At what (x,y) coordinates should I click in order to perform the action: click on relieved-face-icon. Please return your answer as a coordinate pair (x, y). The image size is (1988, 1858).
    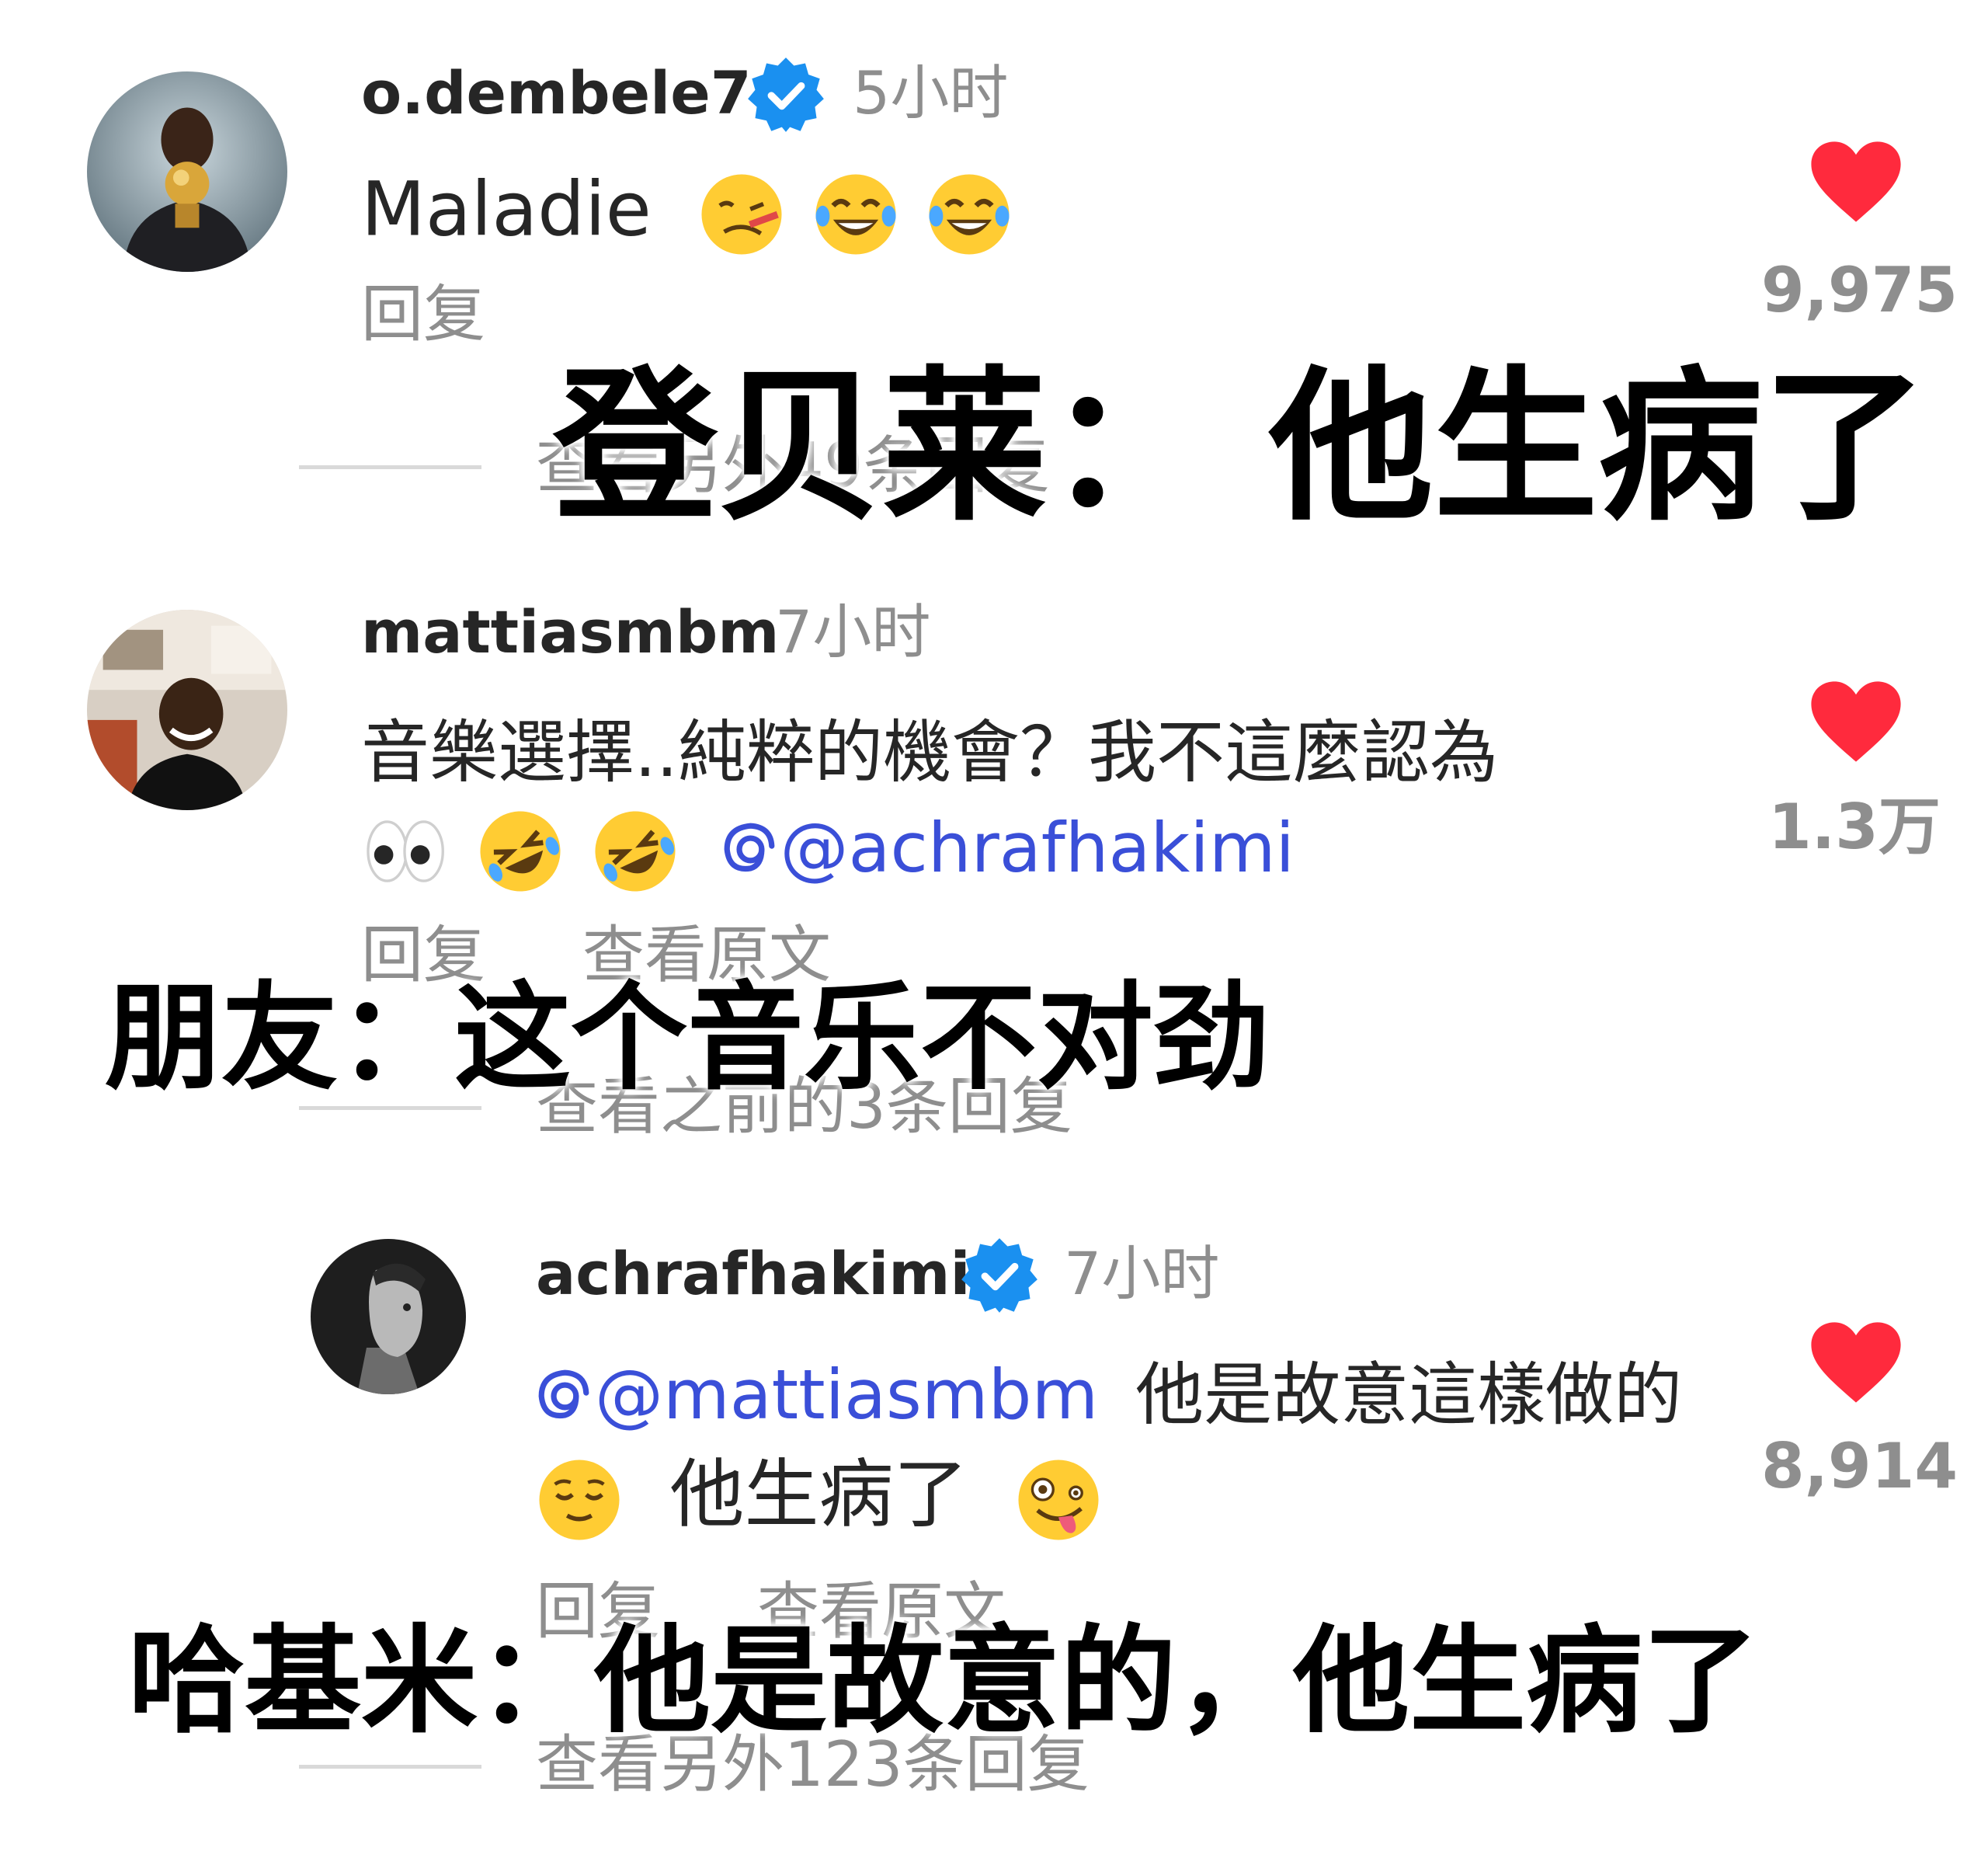
    Looking at the image, I should click on (579, 1499).